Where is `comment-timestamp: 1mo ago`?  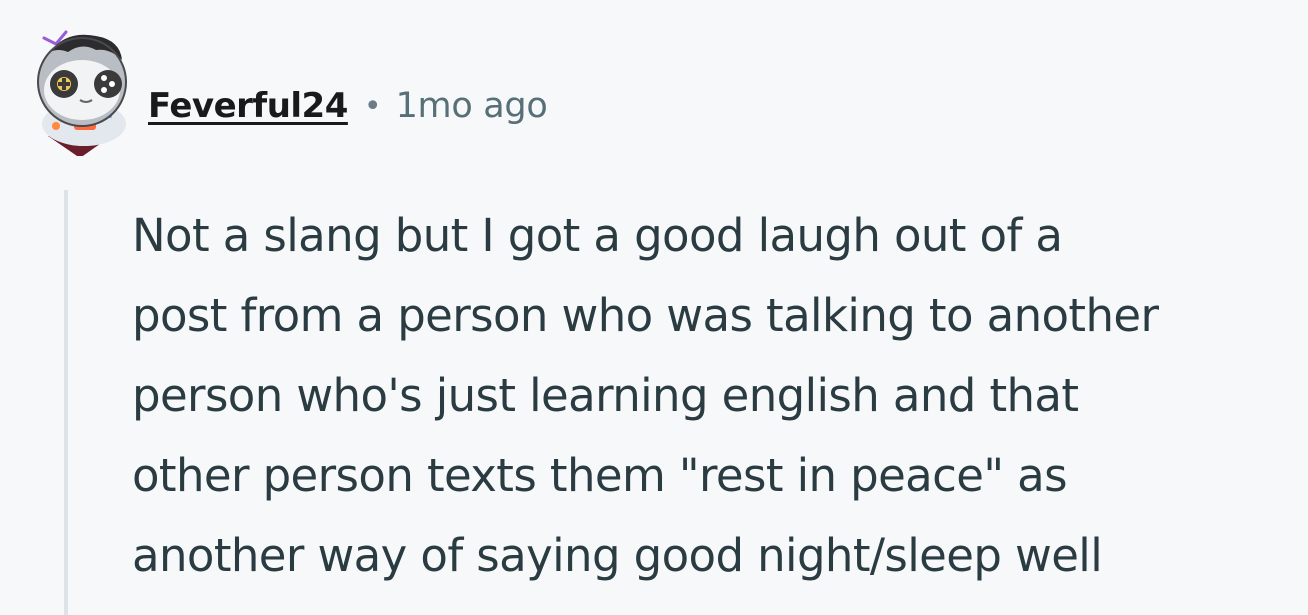 comment-timestamp: 1mo ago is located at coordinates (472, 106).